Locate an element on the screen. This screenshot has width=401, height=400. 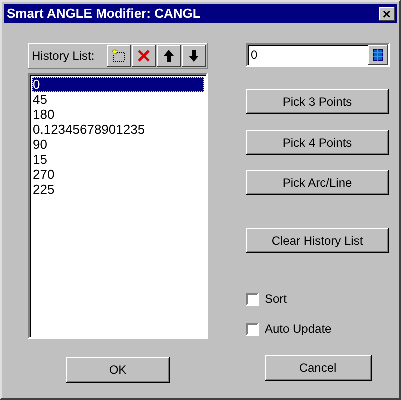
move-up-button is located at coordinates (169, 56).